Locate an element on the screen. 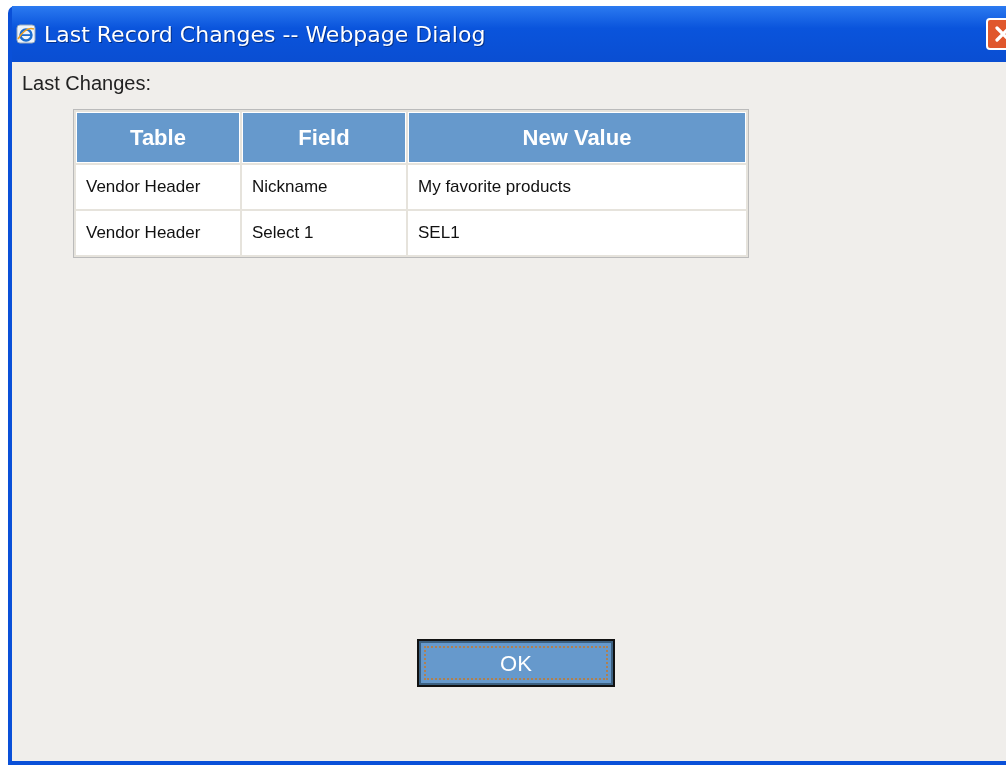  section-label: Last Changes: is located at coordinates (87, 83).